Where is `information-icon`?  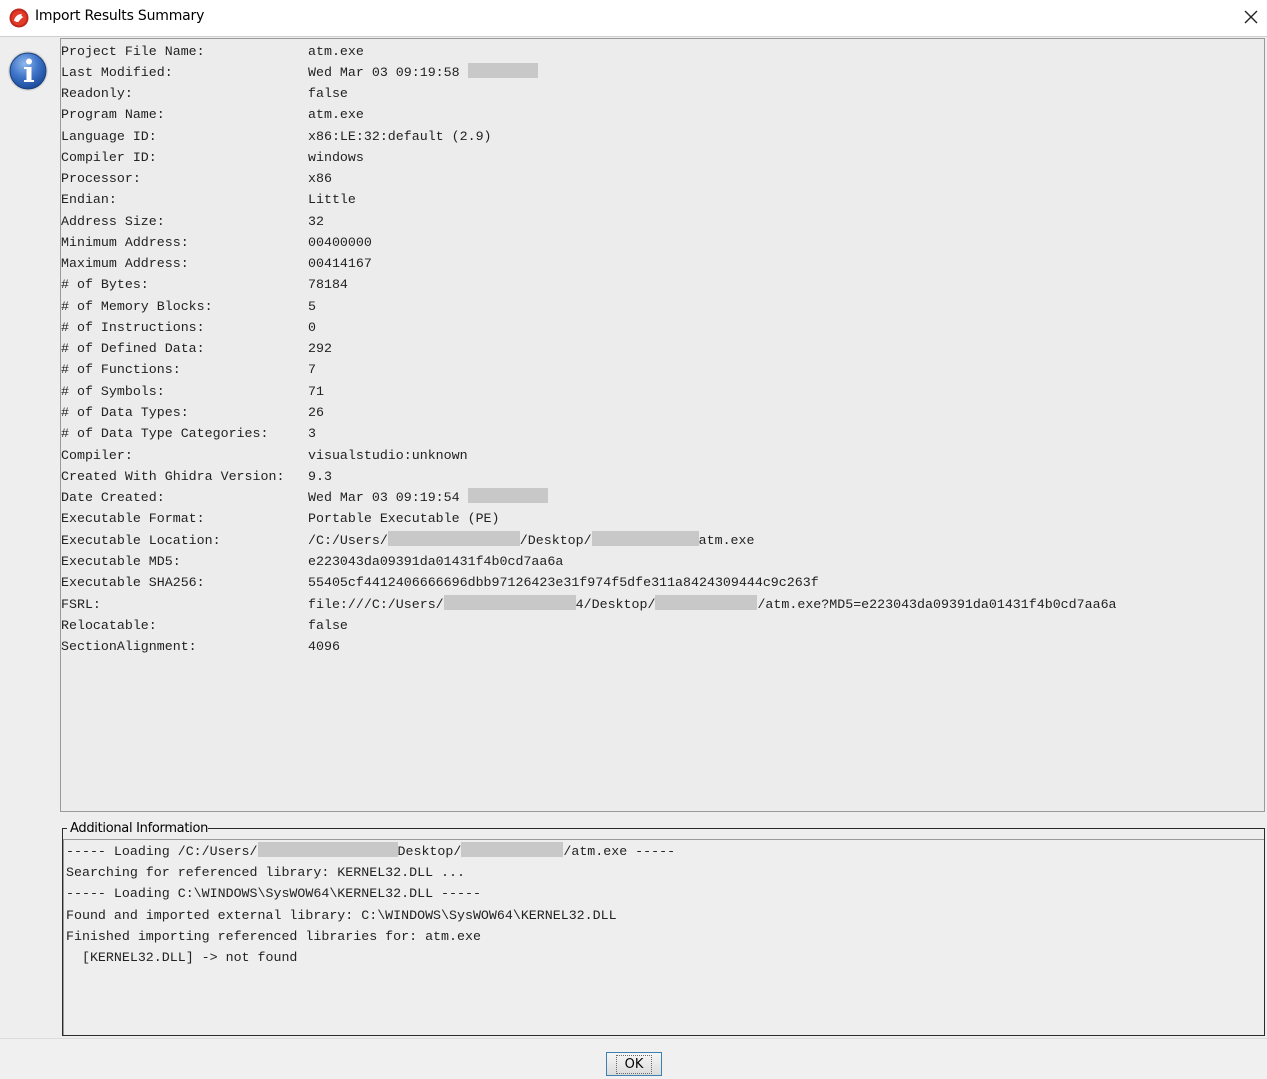
information-icon is located at coordinates (28, 71).